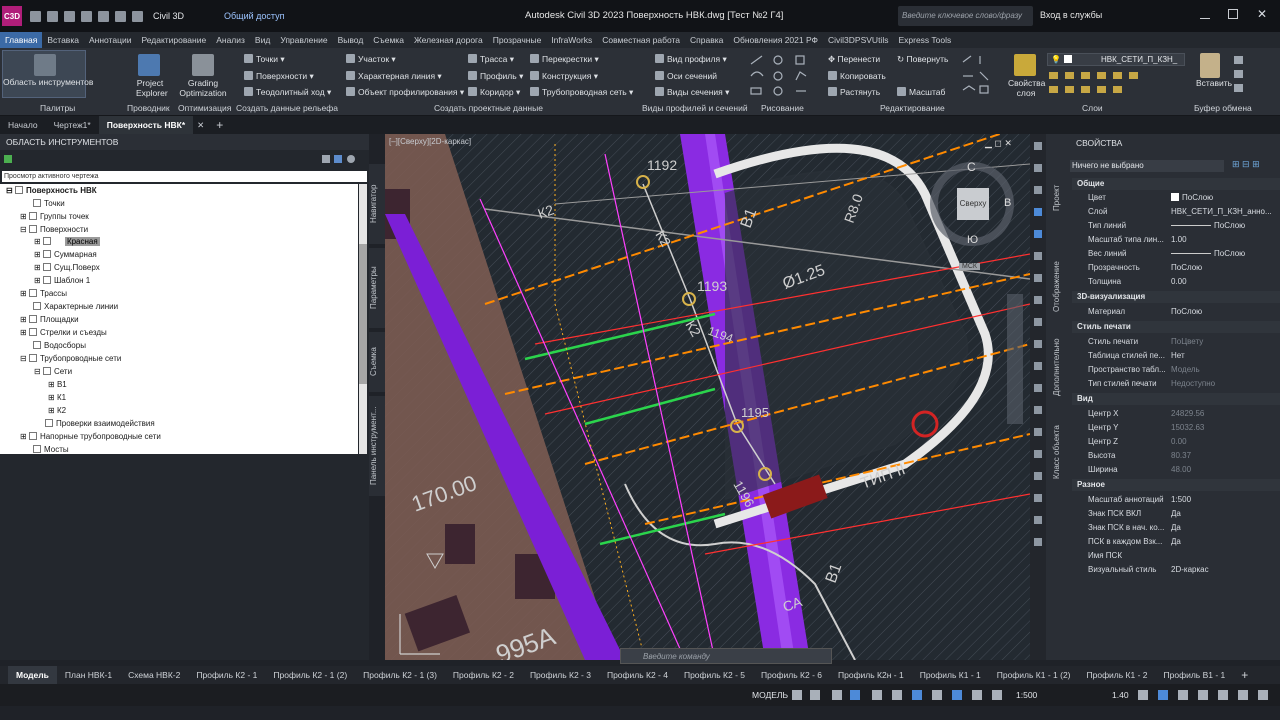 The width and height of the screenshot is (1280, 720). What do you see at coordinates (1026, 695) in the screenshot?
I see `annotation-scale: 1:500` at bounding box center [1026, 695].